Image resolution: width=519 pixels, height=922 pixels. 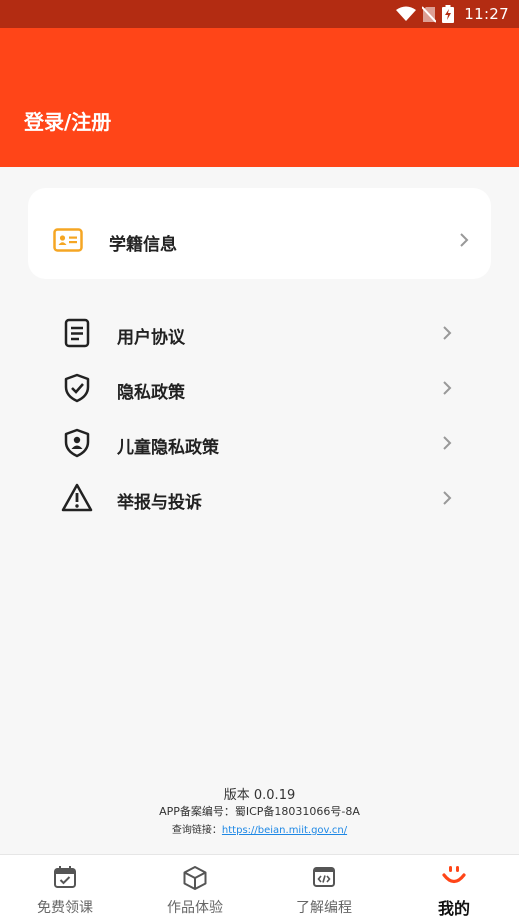 I want to click on status-bar: 11:27, so click(x=259, y=14).